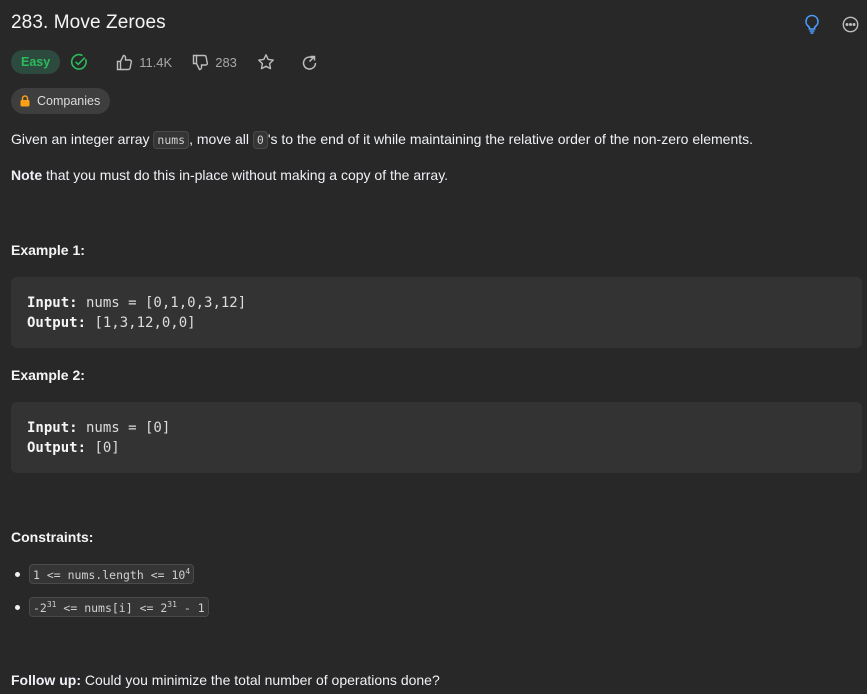 The width and height of the screenshot is (867, 694). Describe the element at coordinates (171, 140) in the screenshot. I see `inline-code-nums: nums` at that location.